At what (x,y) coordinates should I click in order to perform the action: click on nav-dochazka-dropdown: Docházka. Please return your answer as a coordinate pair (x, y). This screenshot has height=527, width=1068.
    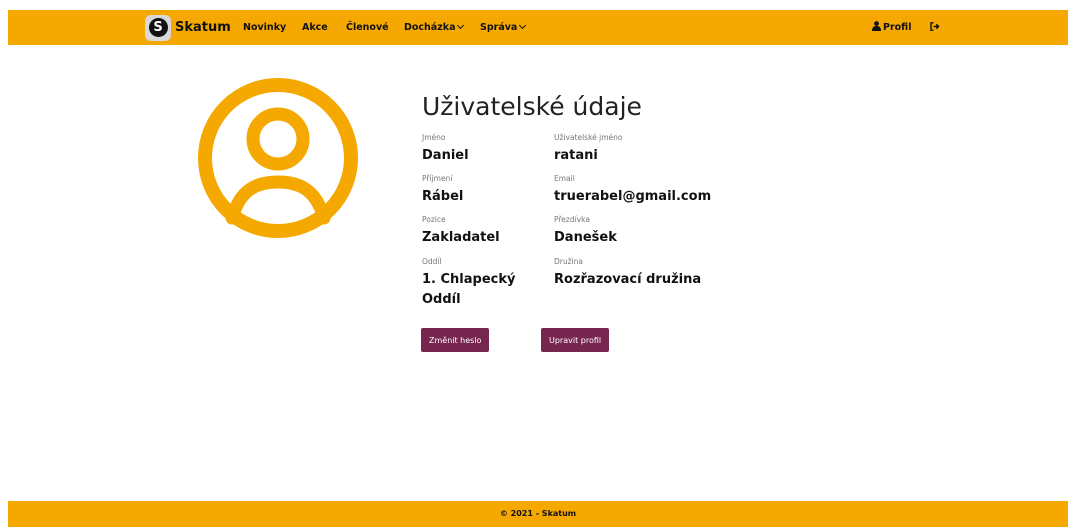
    Looking at the image, I should click on (434, 27).